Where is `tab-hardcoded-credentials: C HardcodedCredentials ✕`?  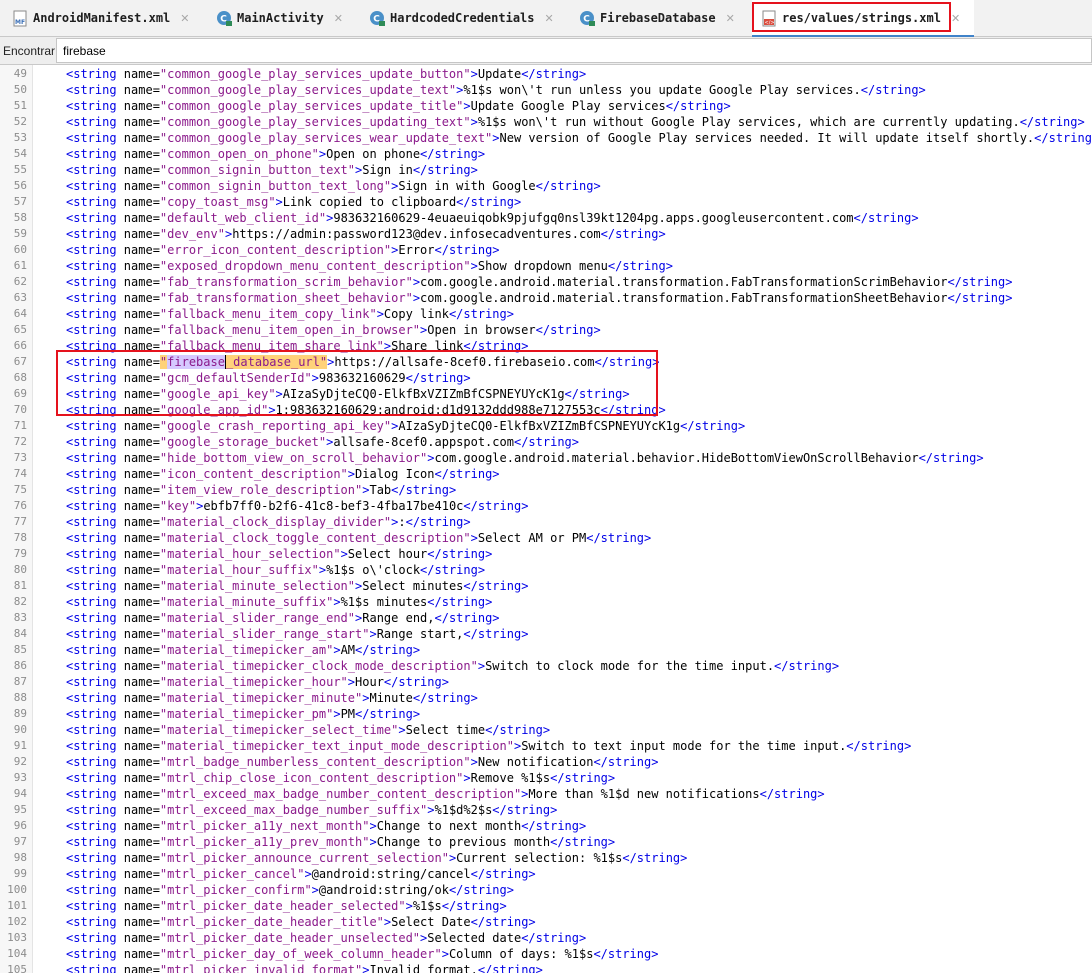 tab-hardcoded-credentials: C HardcodedCredentials ✕ is located at coordinates (461, 18).